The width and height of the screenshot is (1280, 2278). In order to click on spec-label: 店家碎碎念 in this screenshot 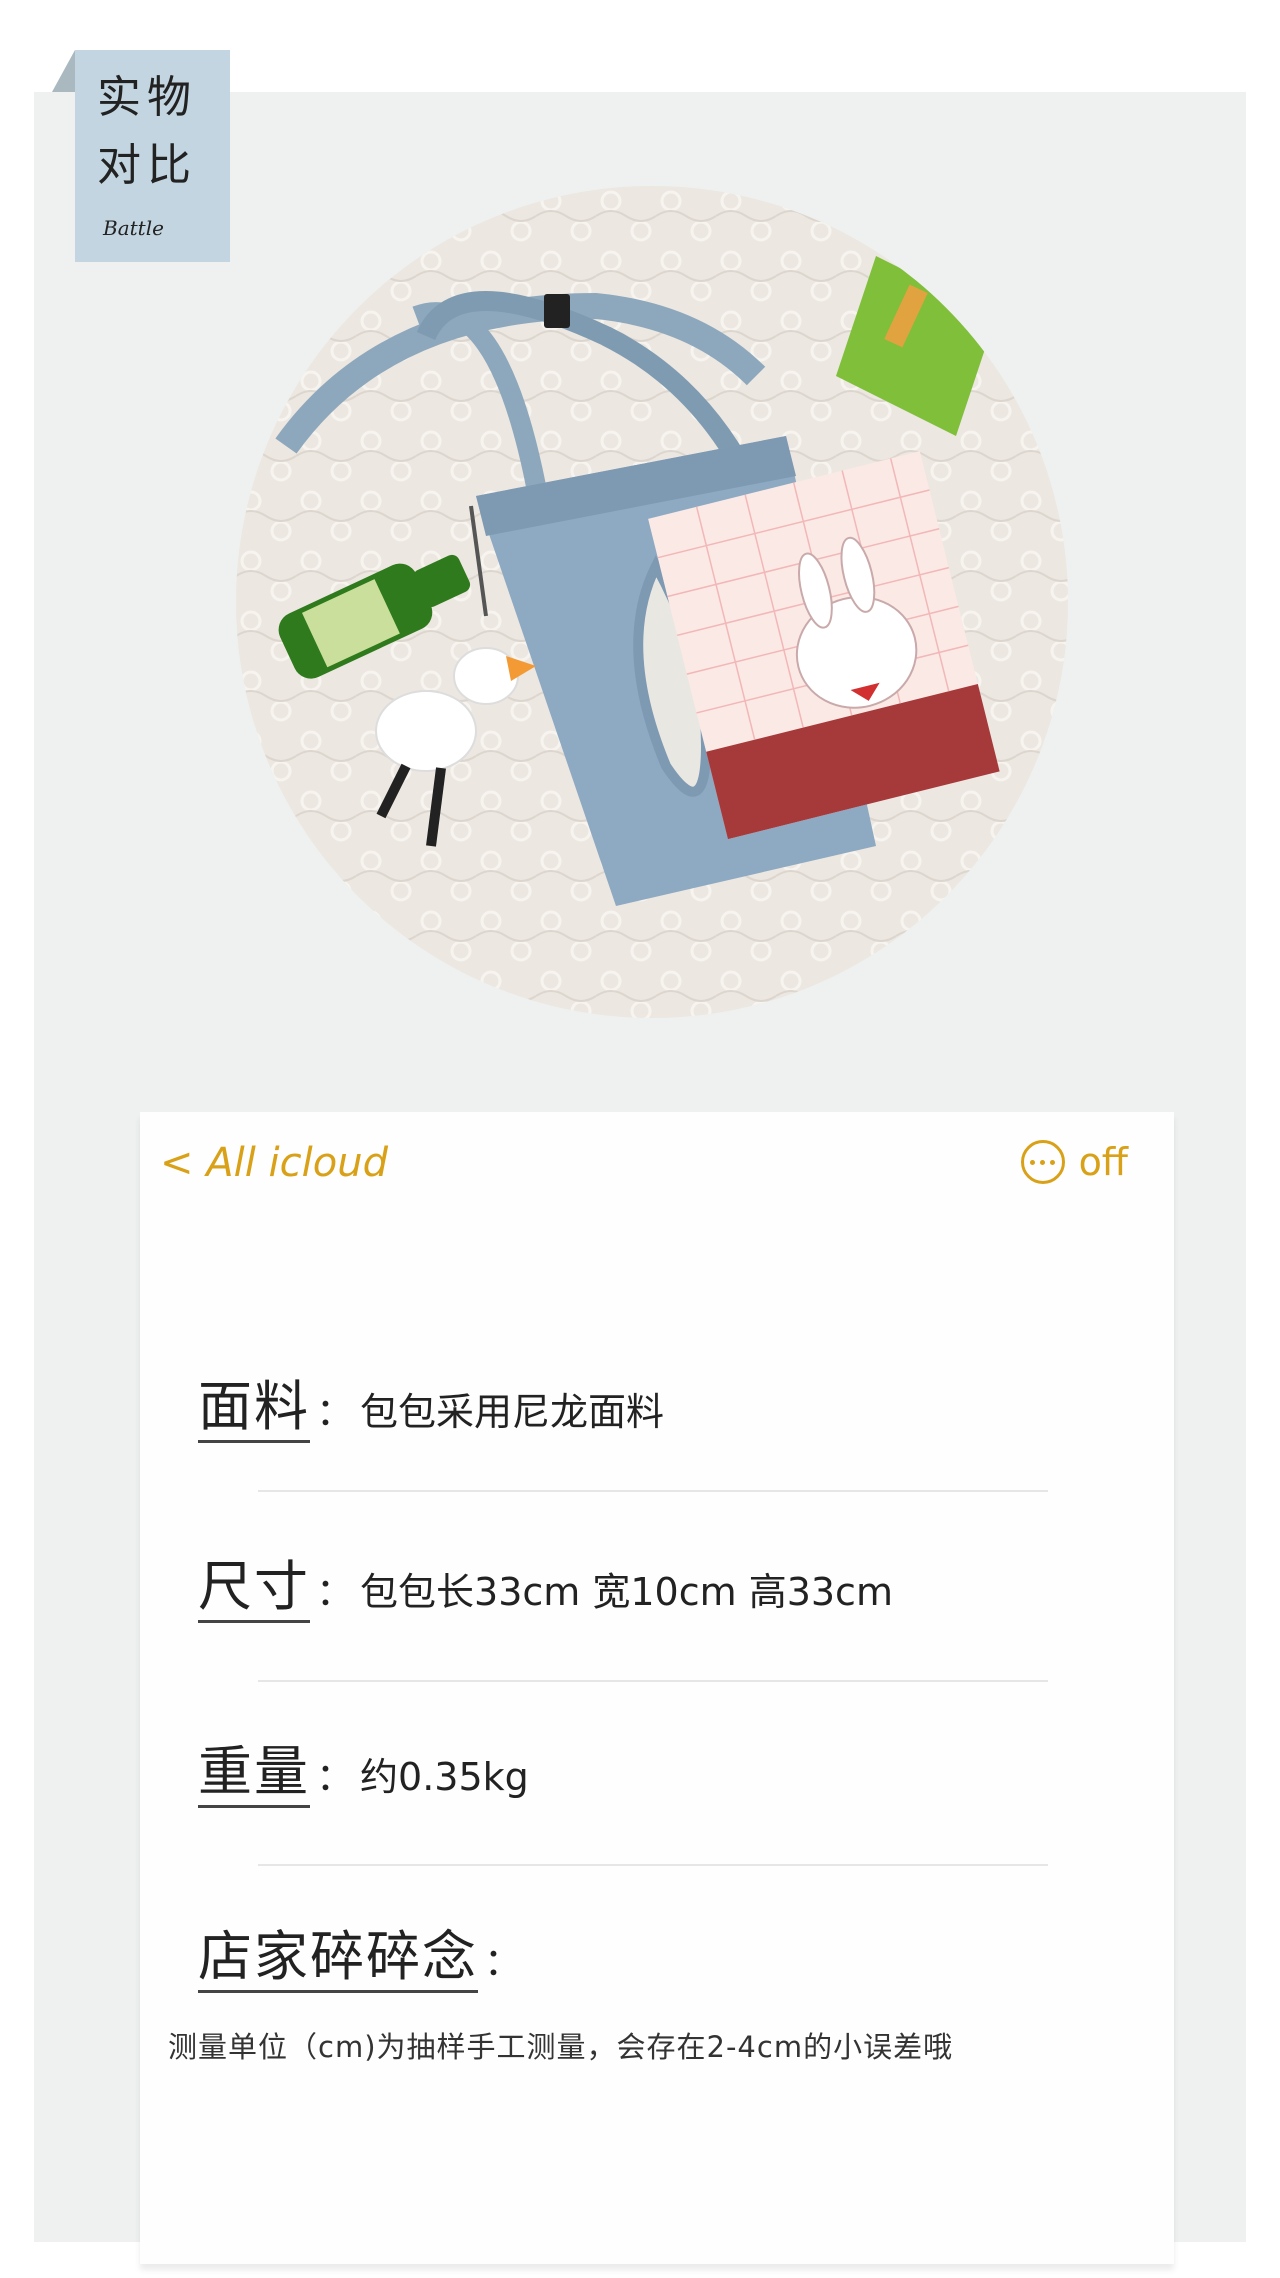, I will do `click(338, 1952)`.